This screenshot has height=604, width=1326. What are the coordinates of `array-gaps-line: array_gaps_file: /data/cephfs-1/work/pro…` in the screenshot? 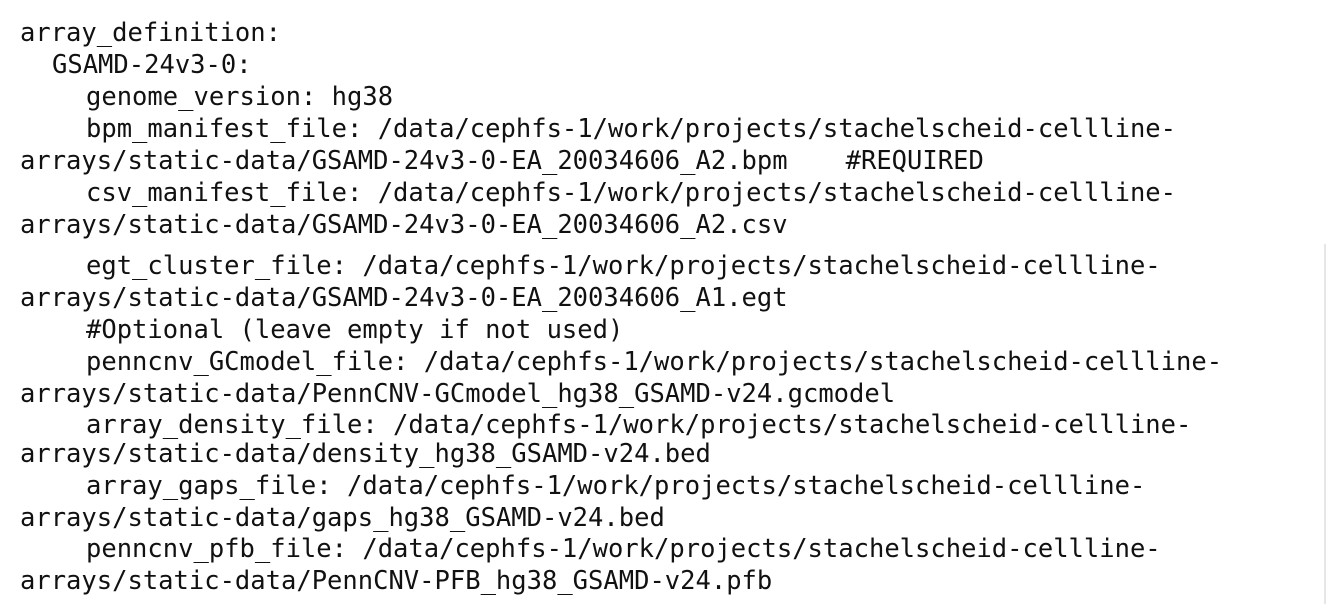 It's located at (616, 486).